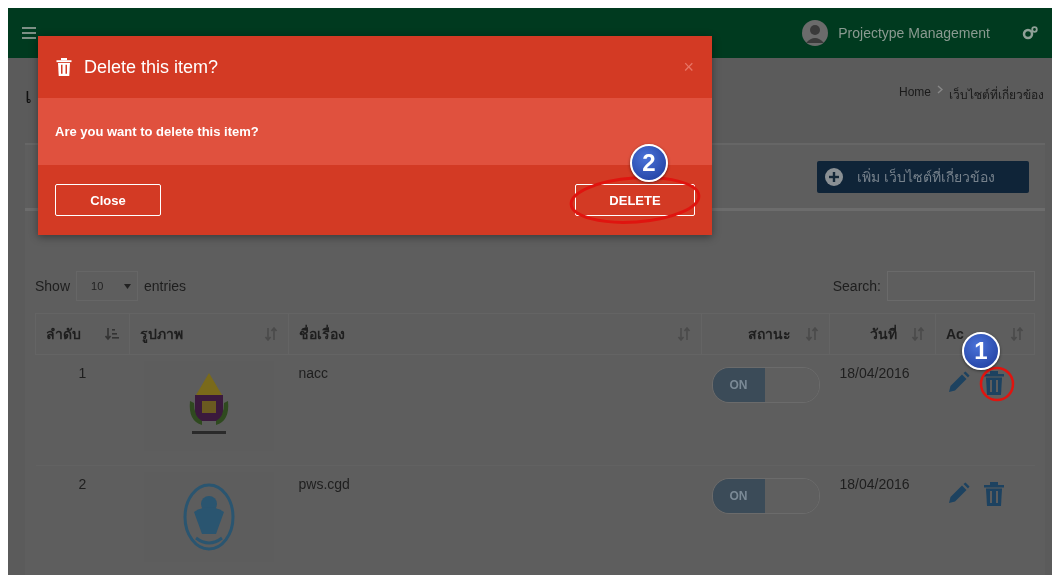 This screenshot has height=575, width=1060. What do you see at coordinates (495, 334) in the screenshot?
I see `column-header: ชื่อเรื่อง` at bounding box center [495, 334].